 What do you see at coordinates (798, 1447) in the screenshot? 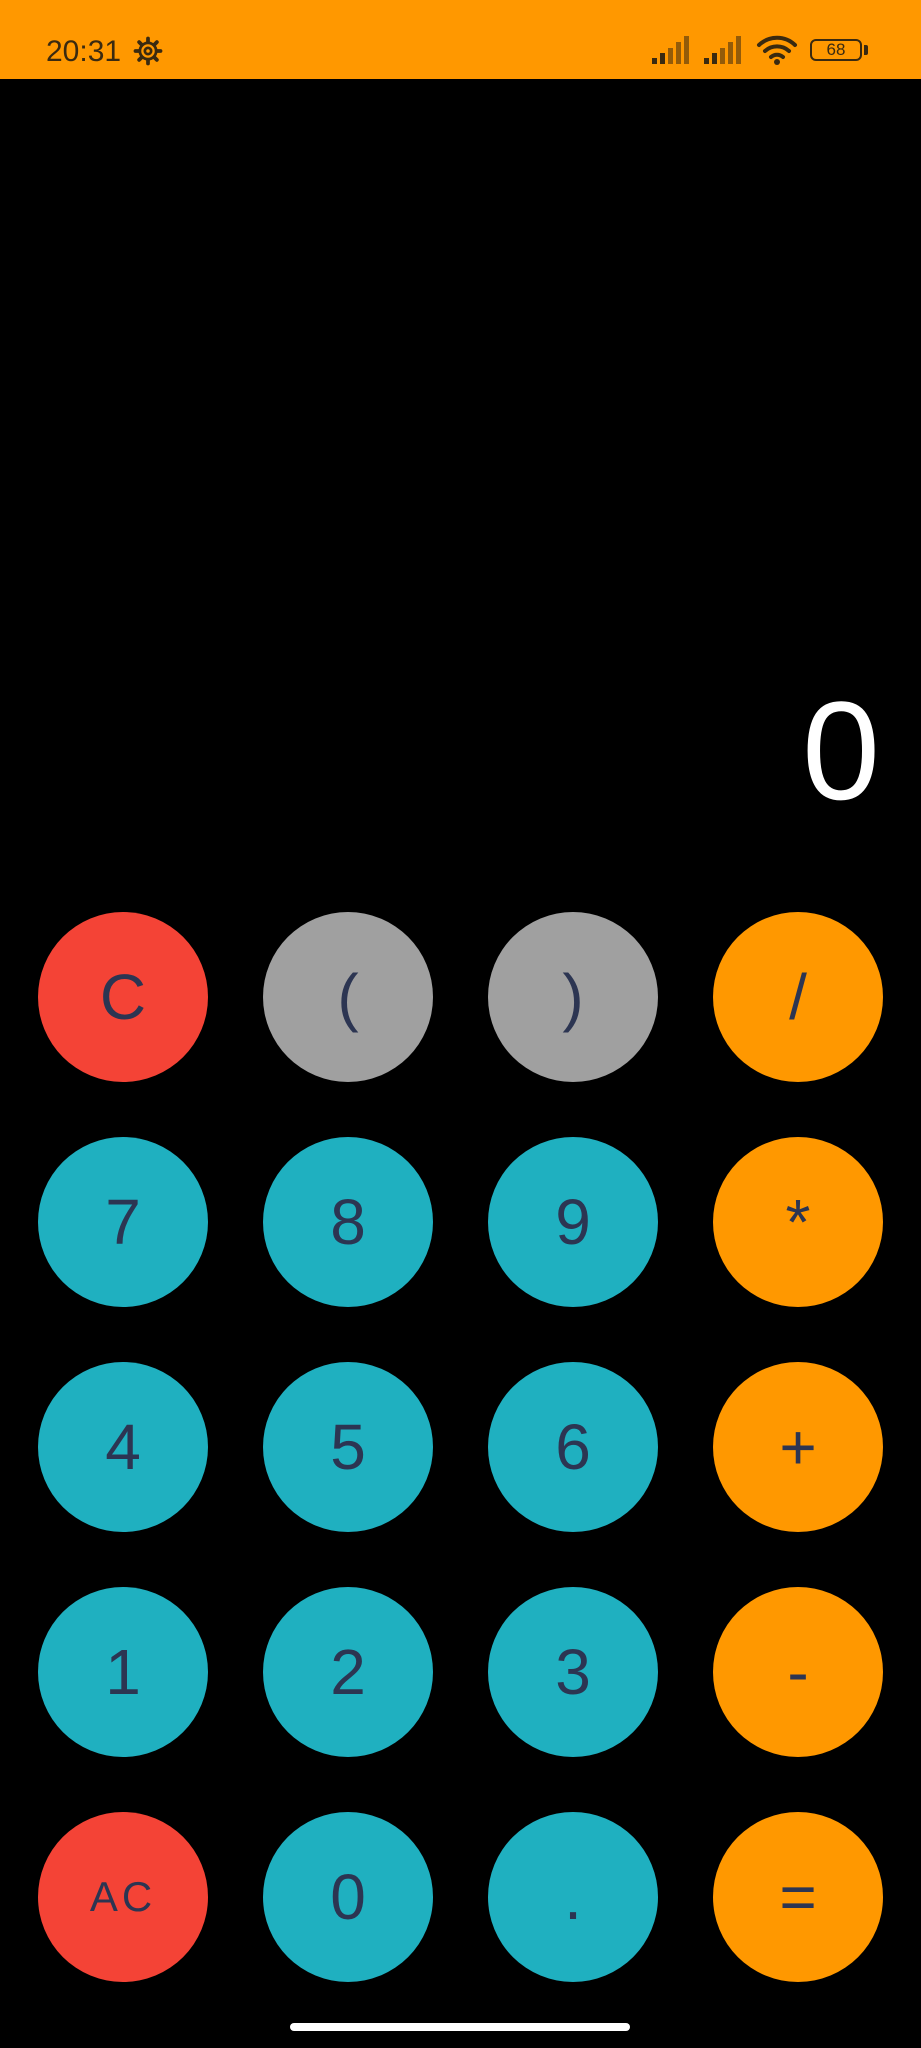
I see `add-button: +` at bounding box center [798, 1447].